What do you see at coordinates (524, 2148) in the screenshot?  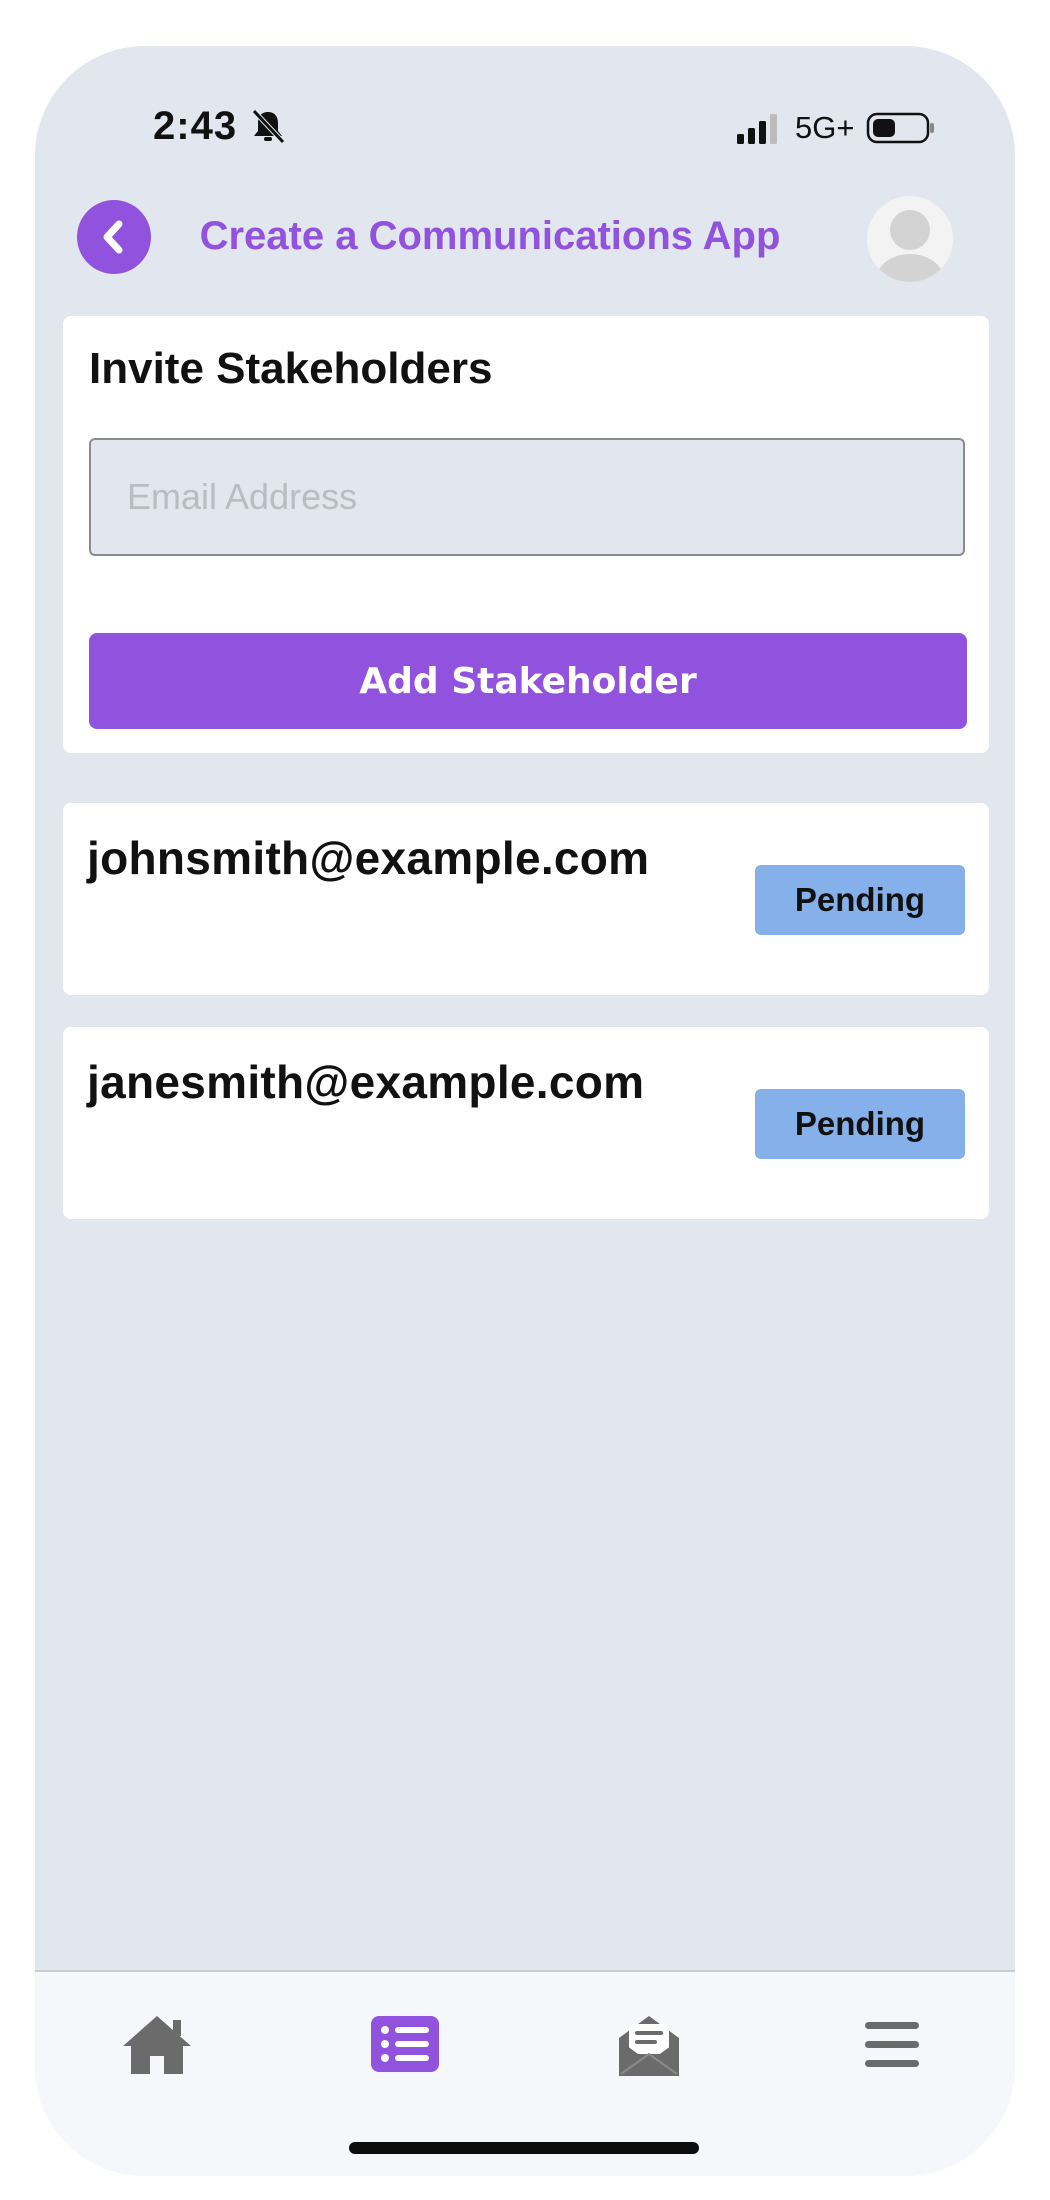 I see `home-indicator` at bounding box center [524, 2148].